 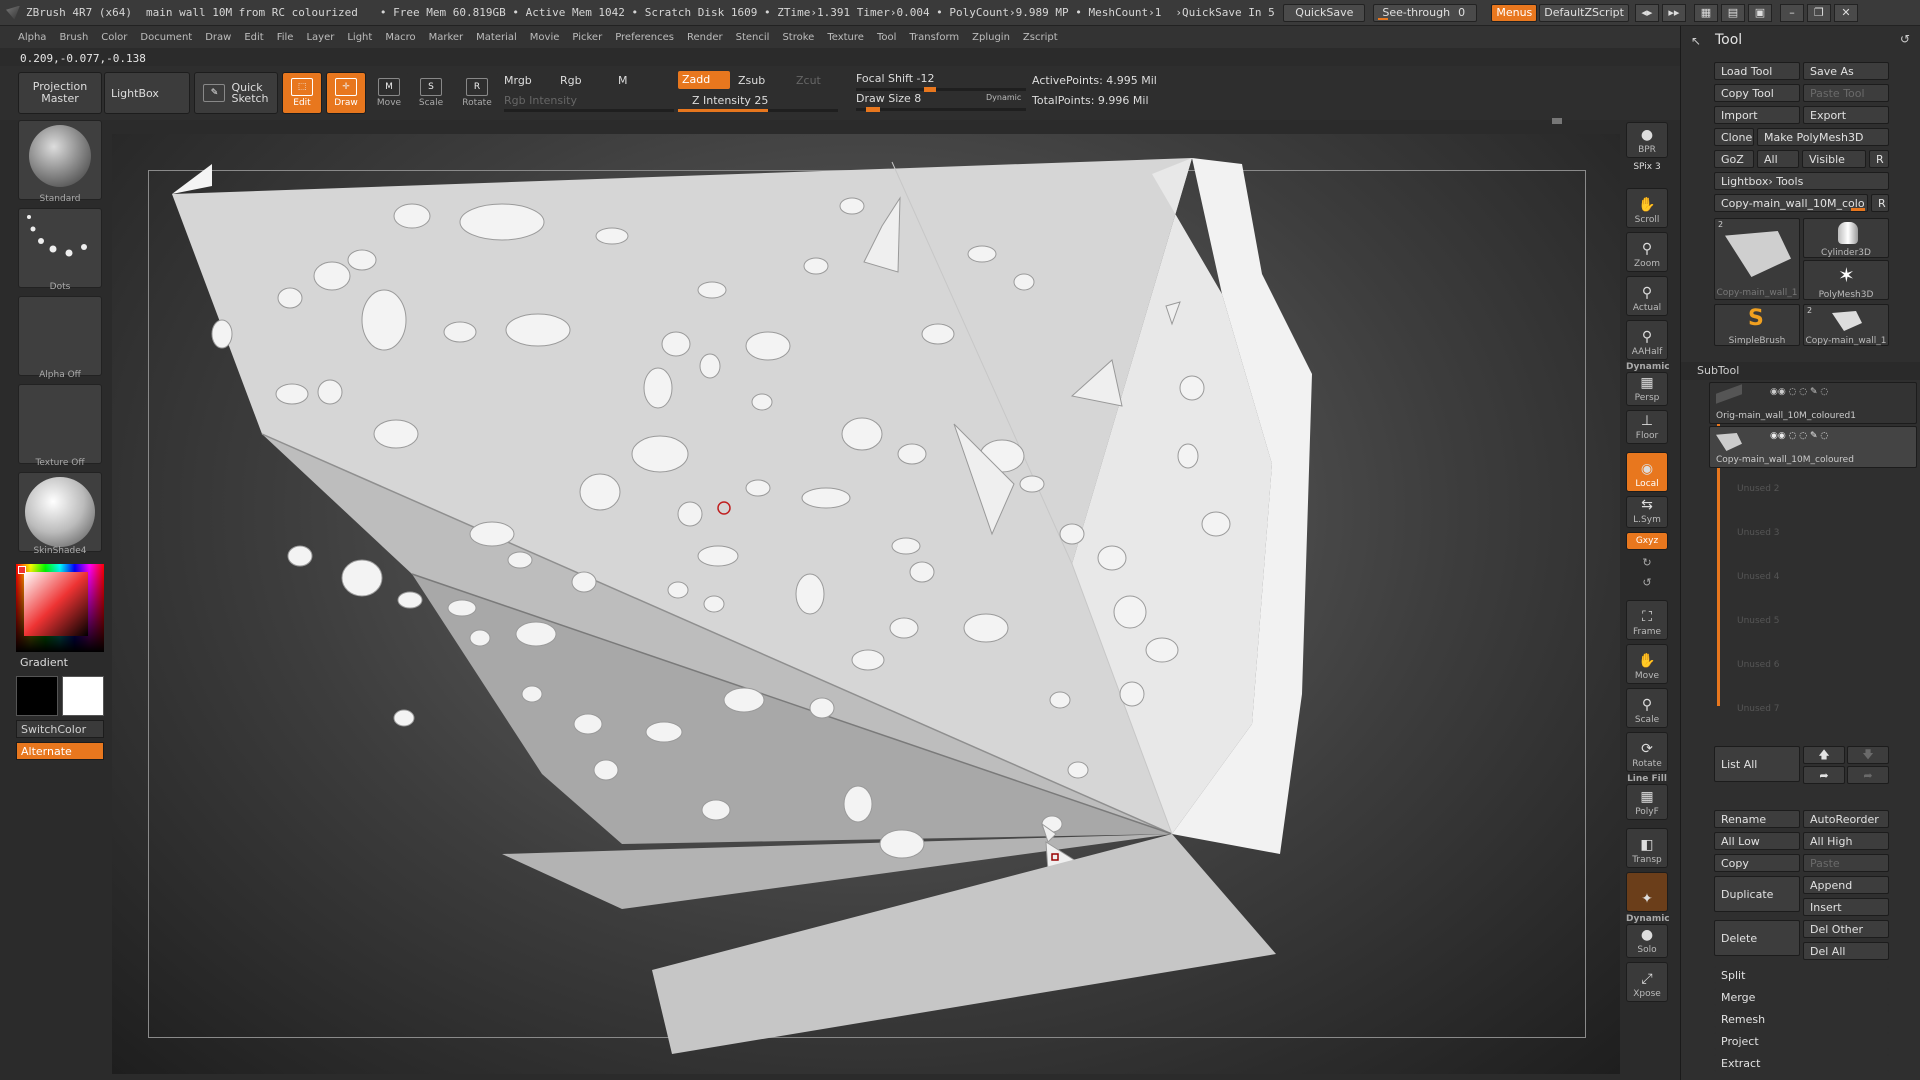 I want to click on floor-button: ⊥ Floor, so click(x=1647, y=427).